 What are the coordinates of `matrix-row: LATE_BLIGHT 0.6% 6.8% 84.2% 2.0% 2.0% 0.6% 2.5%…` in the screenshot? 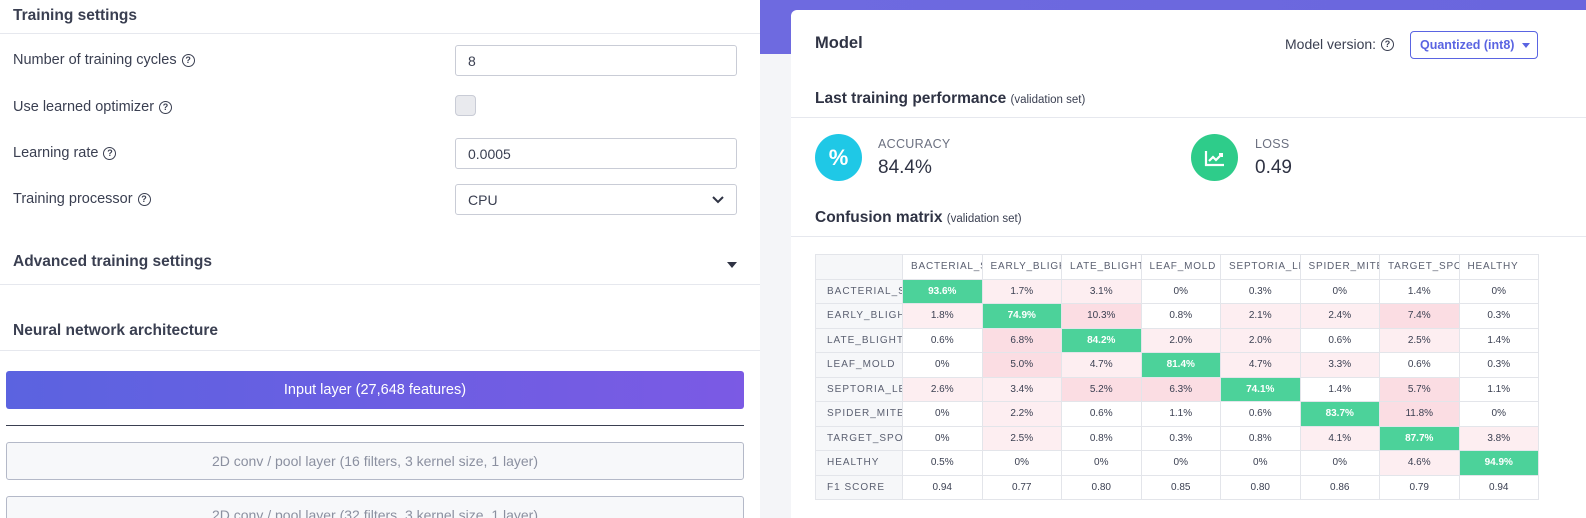 It's located at (1177, 340).